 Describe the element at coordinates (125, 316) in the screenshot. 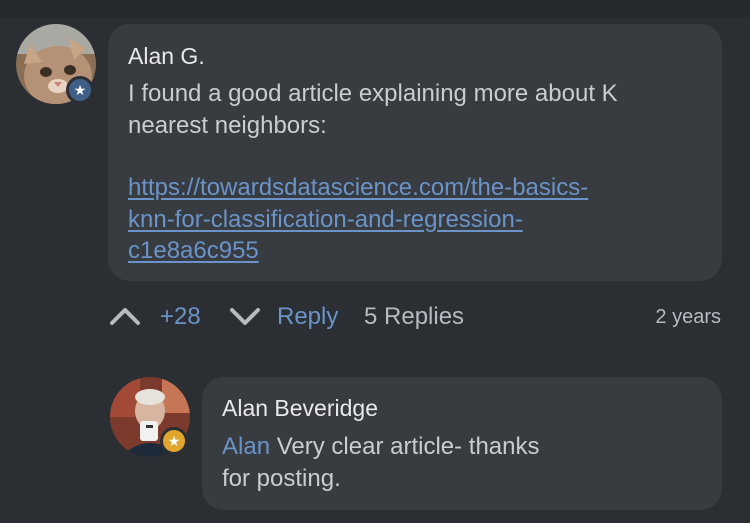

I see `chevron-up-icon` at that location.